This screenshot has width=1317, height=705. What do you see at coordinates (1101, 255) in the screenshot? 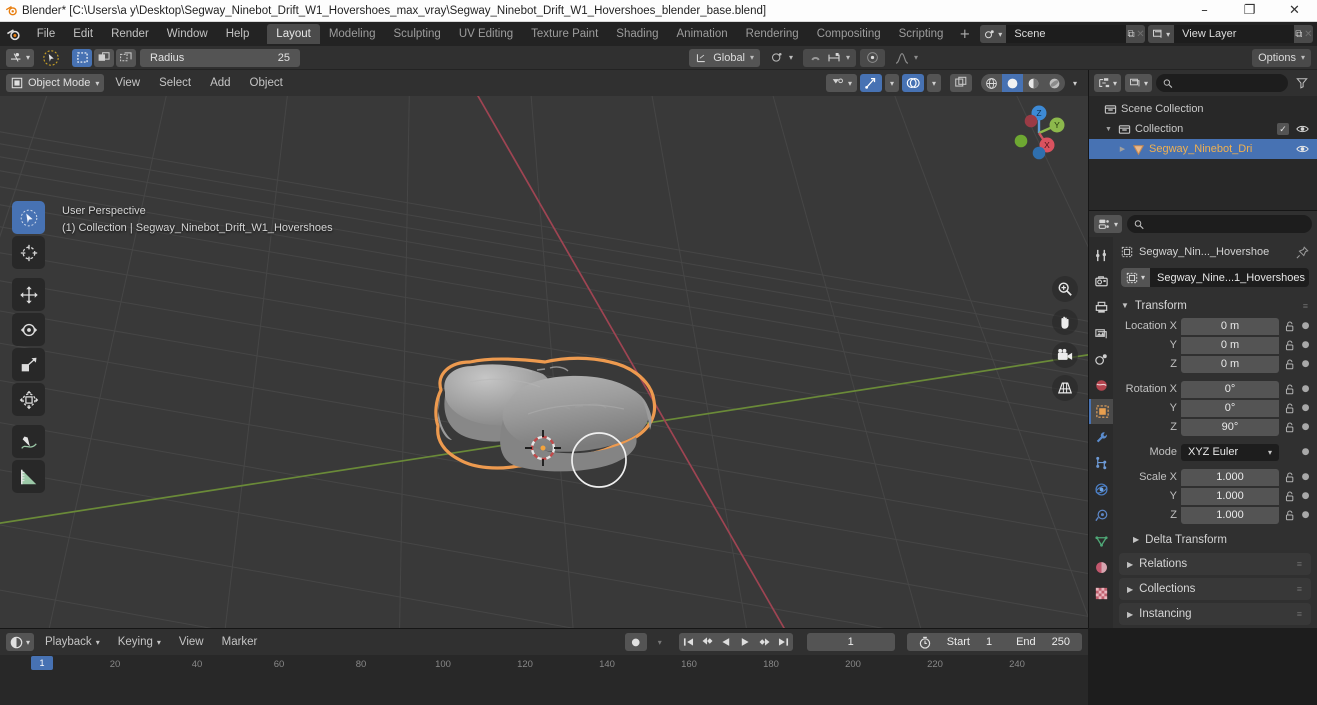
I see `properties-tab-tool` at bounding box center [1101, 255].